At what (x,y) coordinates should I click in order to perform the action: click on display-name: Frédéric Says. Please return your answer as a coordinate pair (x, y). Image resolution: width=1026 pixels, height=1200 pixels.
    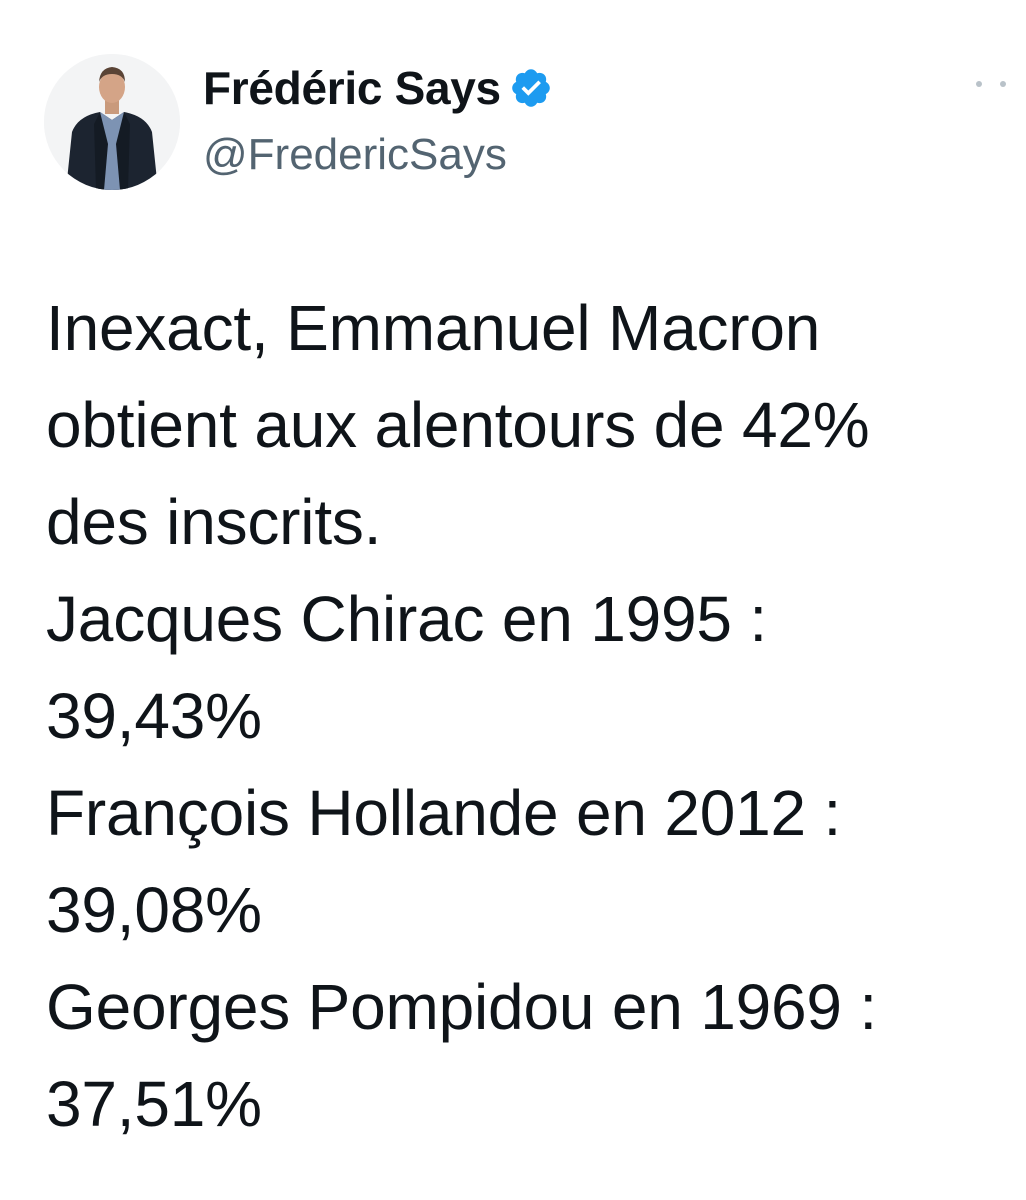
    Looking at the image, I should click on (352, 88).